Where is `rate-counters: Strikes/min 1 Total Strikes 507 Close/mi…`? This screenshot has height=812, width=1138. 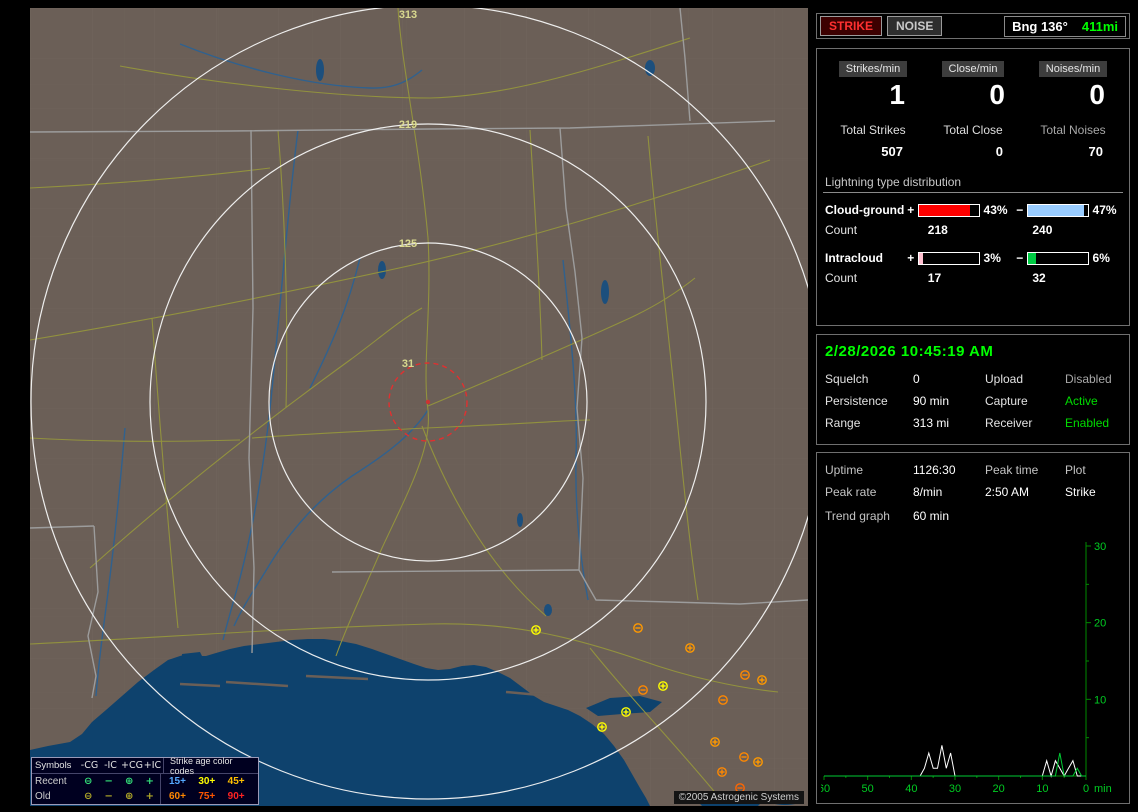
rate-counters: Strikes/min 1 Total Strikes 507 Close/mi… is located at coordinates (973, 110).